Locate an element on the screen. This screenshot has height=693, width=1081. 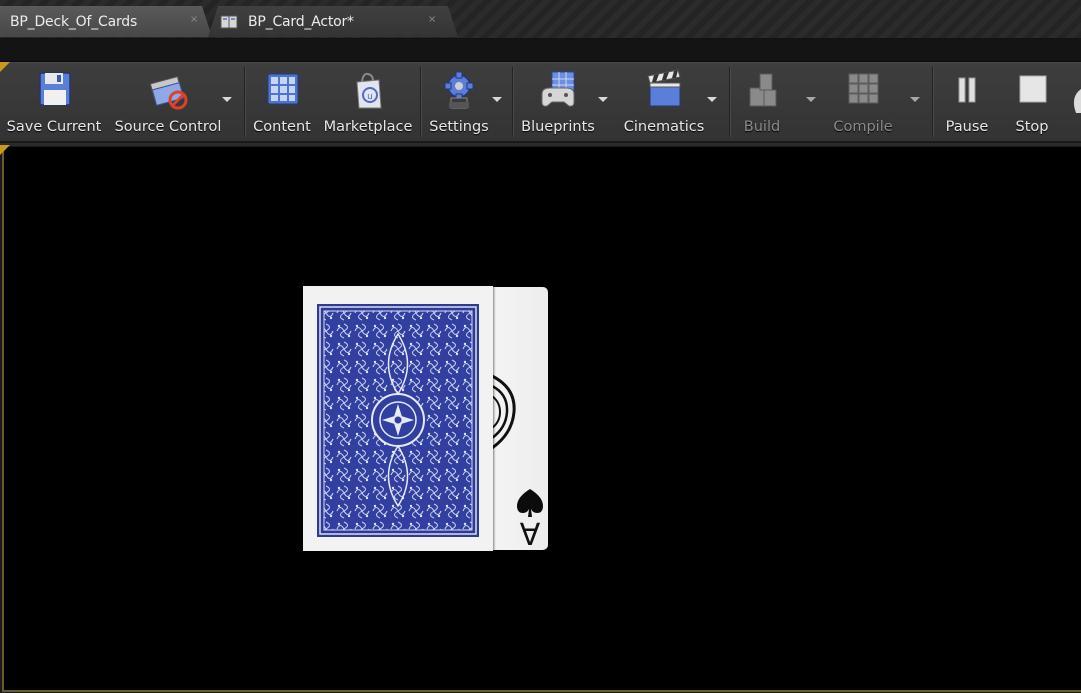
cinematics-dropdown-icon is located at coordinates (712, 99).